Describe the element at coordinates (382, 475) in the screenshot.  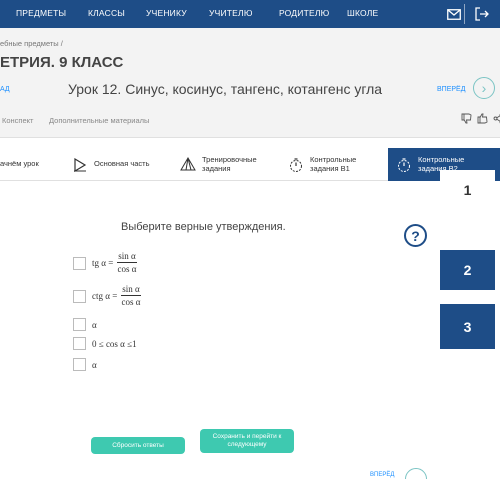
I see `bottom-forward-link: ВПЕРЁД` at that location.